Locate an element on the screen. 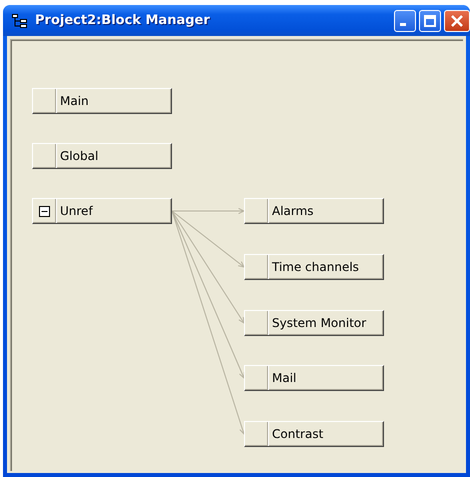 Image resolution: width=470 pixels, height=477 pixels. block-button: Mail is located at coordinates (314, 378).